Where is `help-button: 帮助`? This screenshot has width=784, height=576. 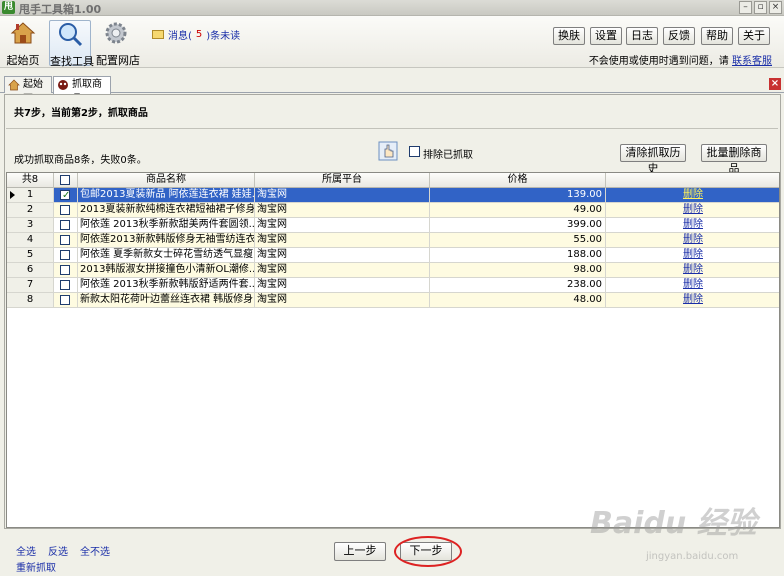 help-button: 帮助 is located at coordinates (717, 36).